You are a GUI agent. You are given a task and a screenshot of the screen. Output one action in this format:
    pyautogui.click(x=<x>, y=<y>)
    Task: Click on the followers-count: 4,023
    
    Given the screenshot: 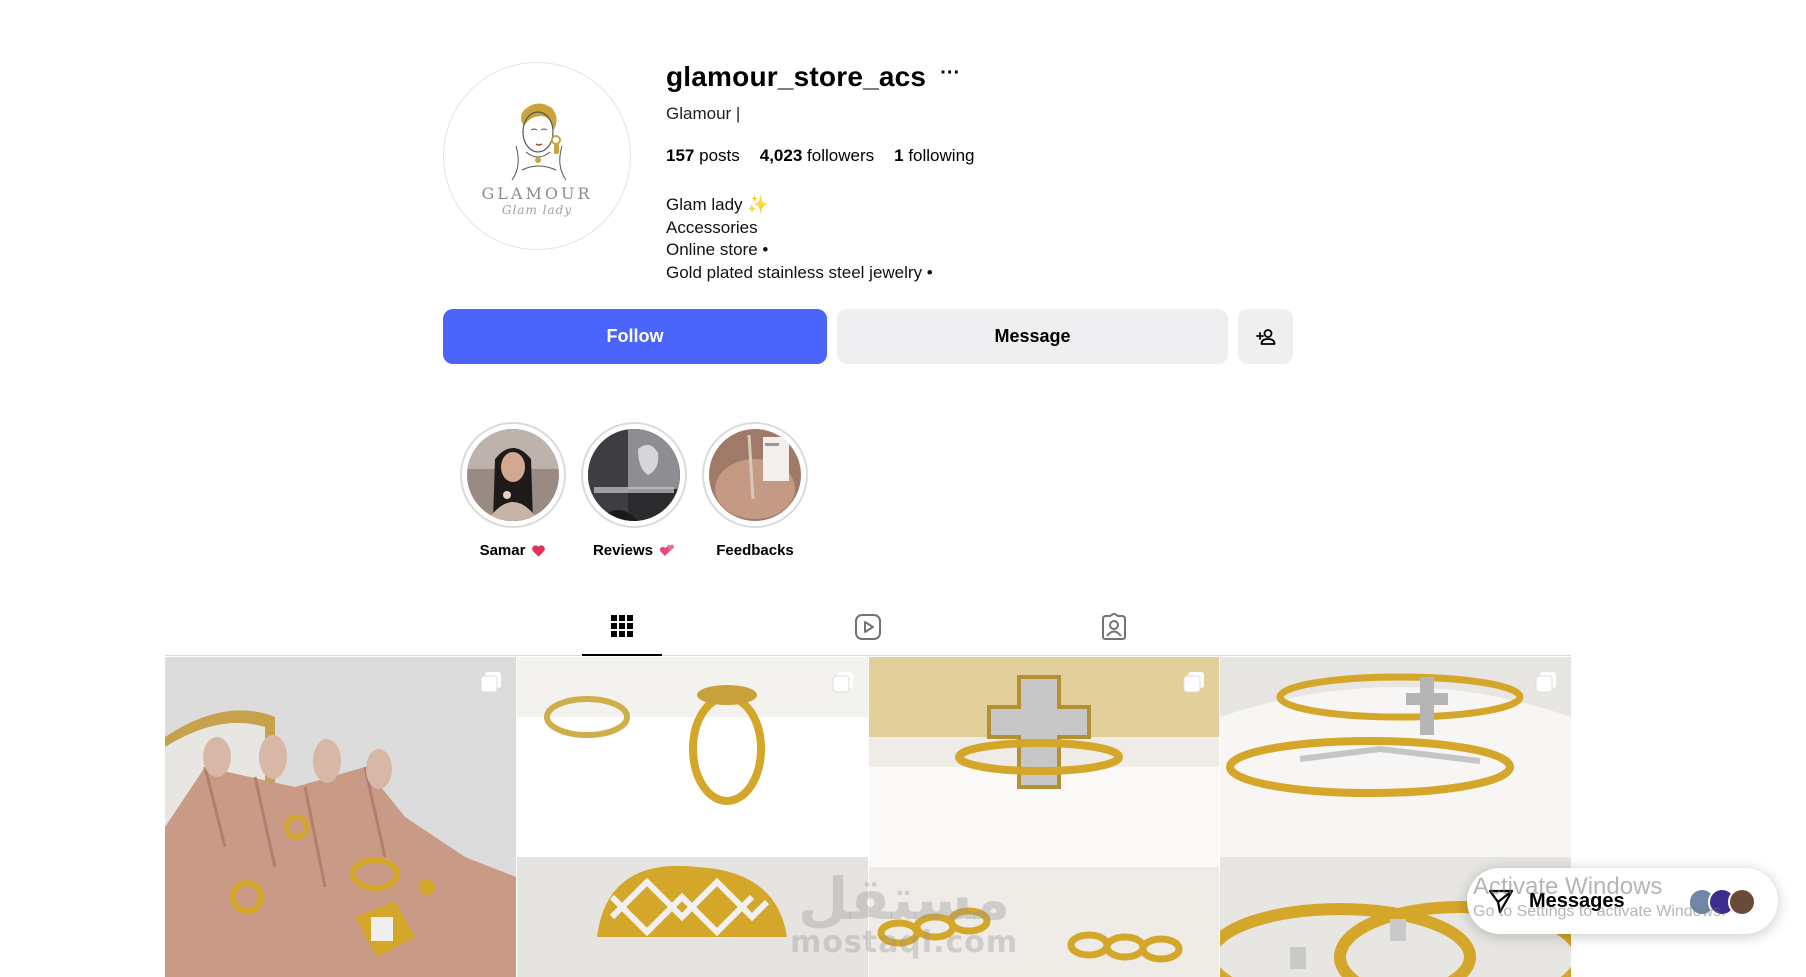 What is the action you would take?
    pyautogui.click(x=781, y=155)
    